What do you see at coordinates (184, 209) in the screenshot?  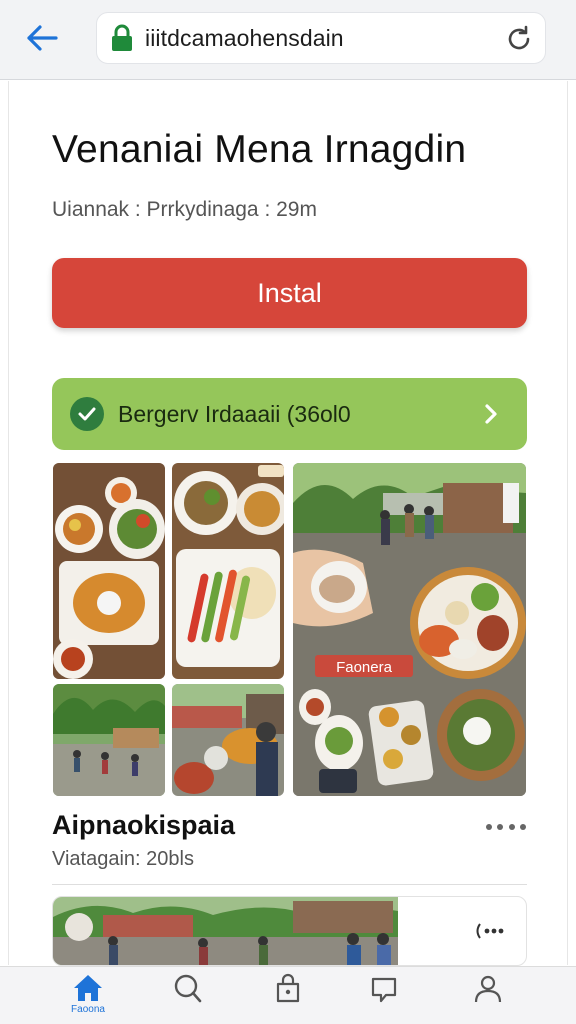 I see `app-meta: Uiannak : Prrkydinaga : 29m` at bounding box center [184, 209].